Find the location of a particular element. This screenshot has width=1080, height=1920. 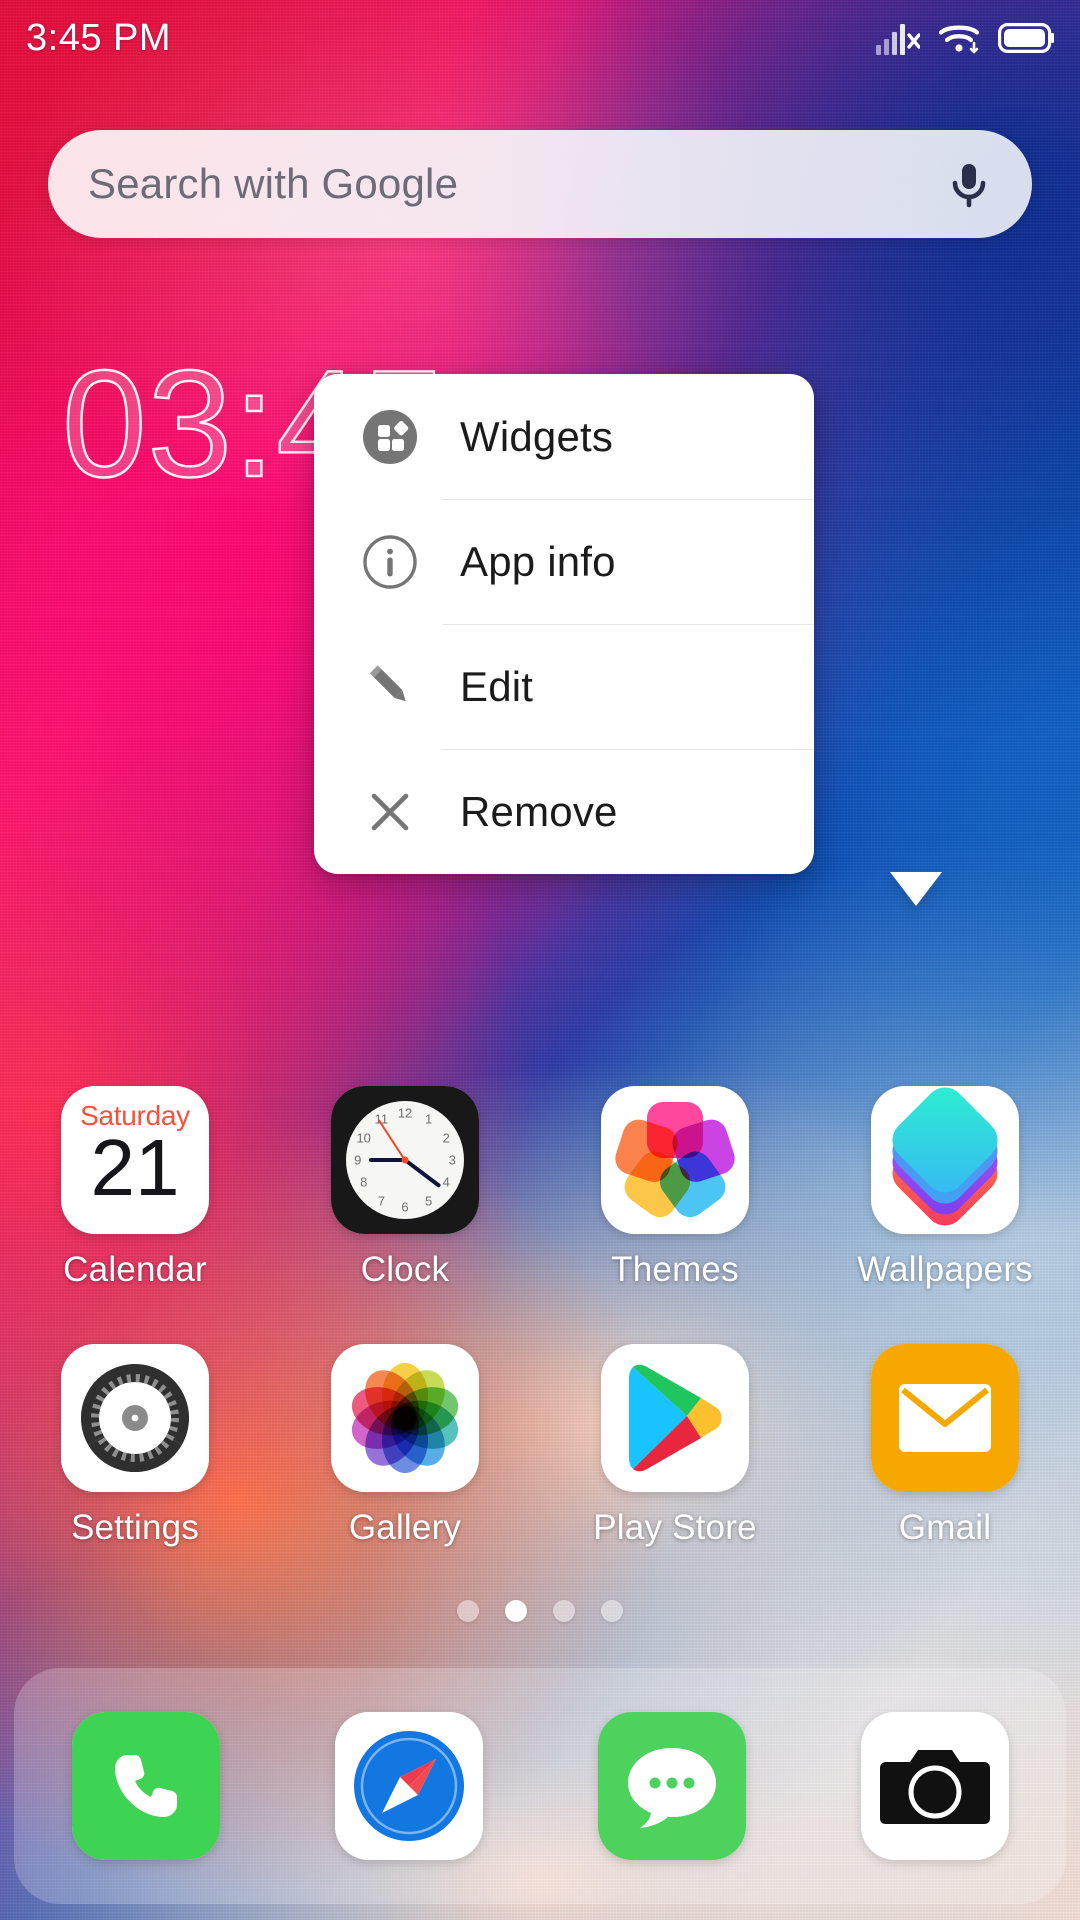

app-context-menu: Widgets App info Edit Remove is located at coordinates (564, 624).